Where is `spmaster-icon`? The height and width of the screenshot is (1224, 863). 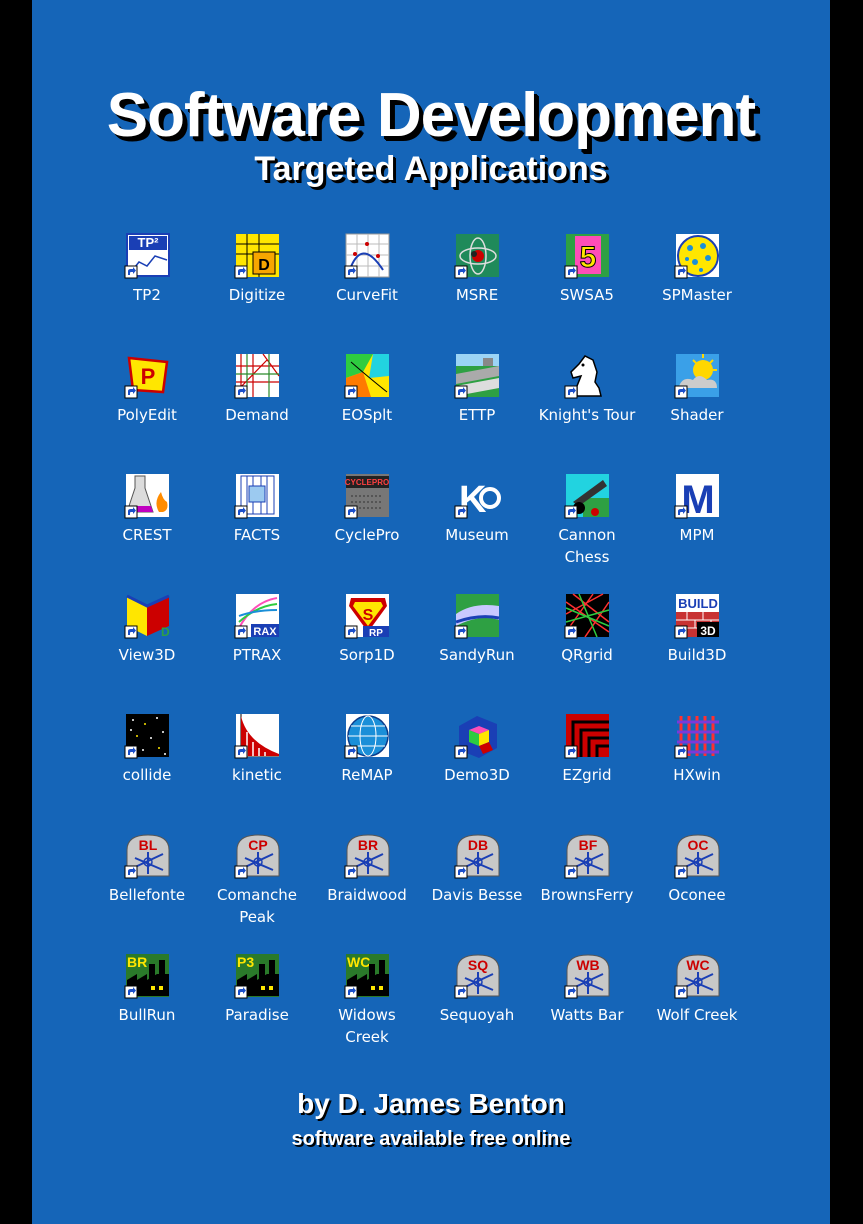 spmaster-icon is located at coordinates (697, 256).